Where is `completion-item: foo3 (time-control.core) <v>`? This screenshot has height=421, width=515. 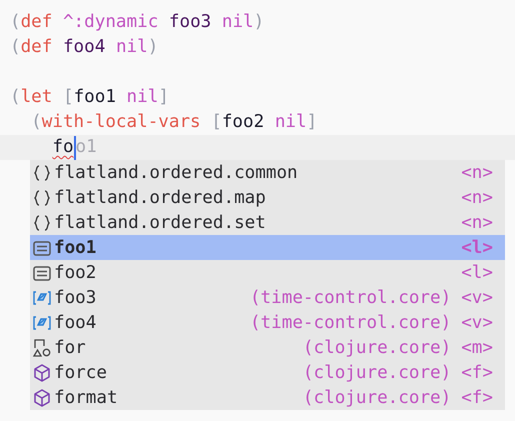 completion-item: foo3 (time-control.core) <v> is located at coordinates (267, 297).